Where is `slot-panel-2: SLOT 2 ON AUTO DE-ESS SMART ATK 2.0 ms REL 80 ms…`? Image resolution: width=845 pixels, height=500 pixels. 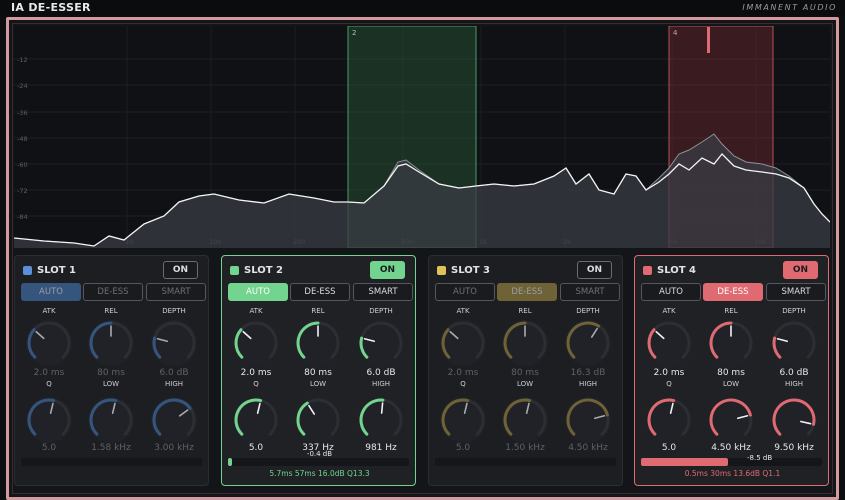
slot-panel-2: SLOT 2 ON AUTO DE-ESS SMART ATK 2.0 ms REL 80 ms… is located at coordinates (318, 370).